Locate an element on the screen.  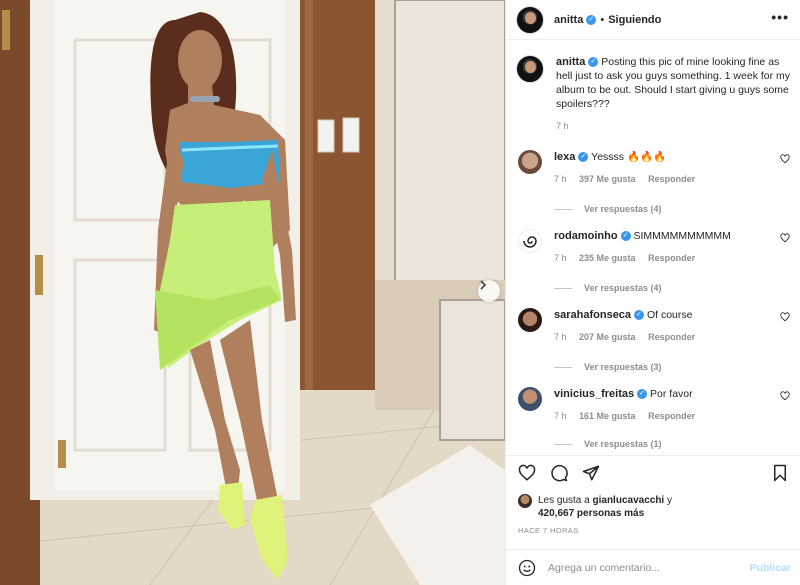
add-comment-bar: Publicar is located at coordinates (653, 567).